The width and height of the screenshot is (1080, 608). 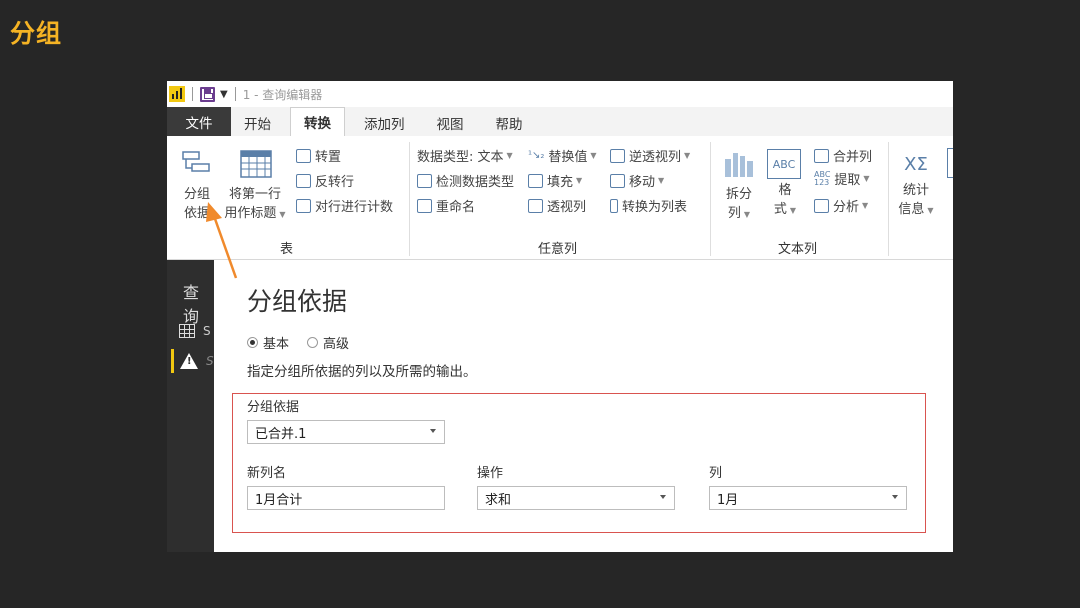 I want to click on unpivot-button: 逆透视列 ▼, so click(x=650, y=155).